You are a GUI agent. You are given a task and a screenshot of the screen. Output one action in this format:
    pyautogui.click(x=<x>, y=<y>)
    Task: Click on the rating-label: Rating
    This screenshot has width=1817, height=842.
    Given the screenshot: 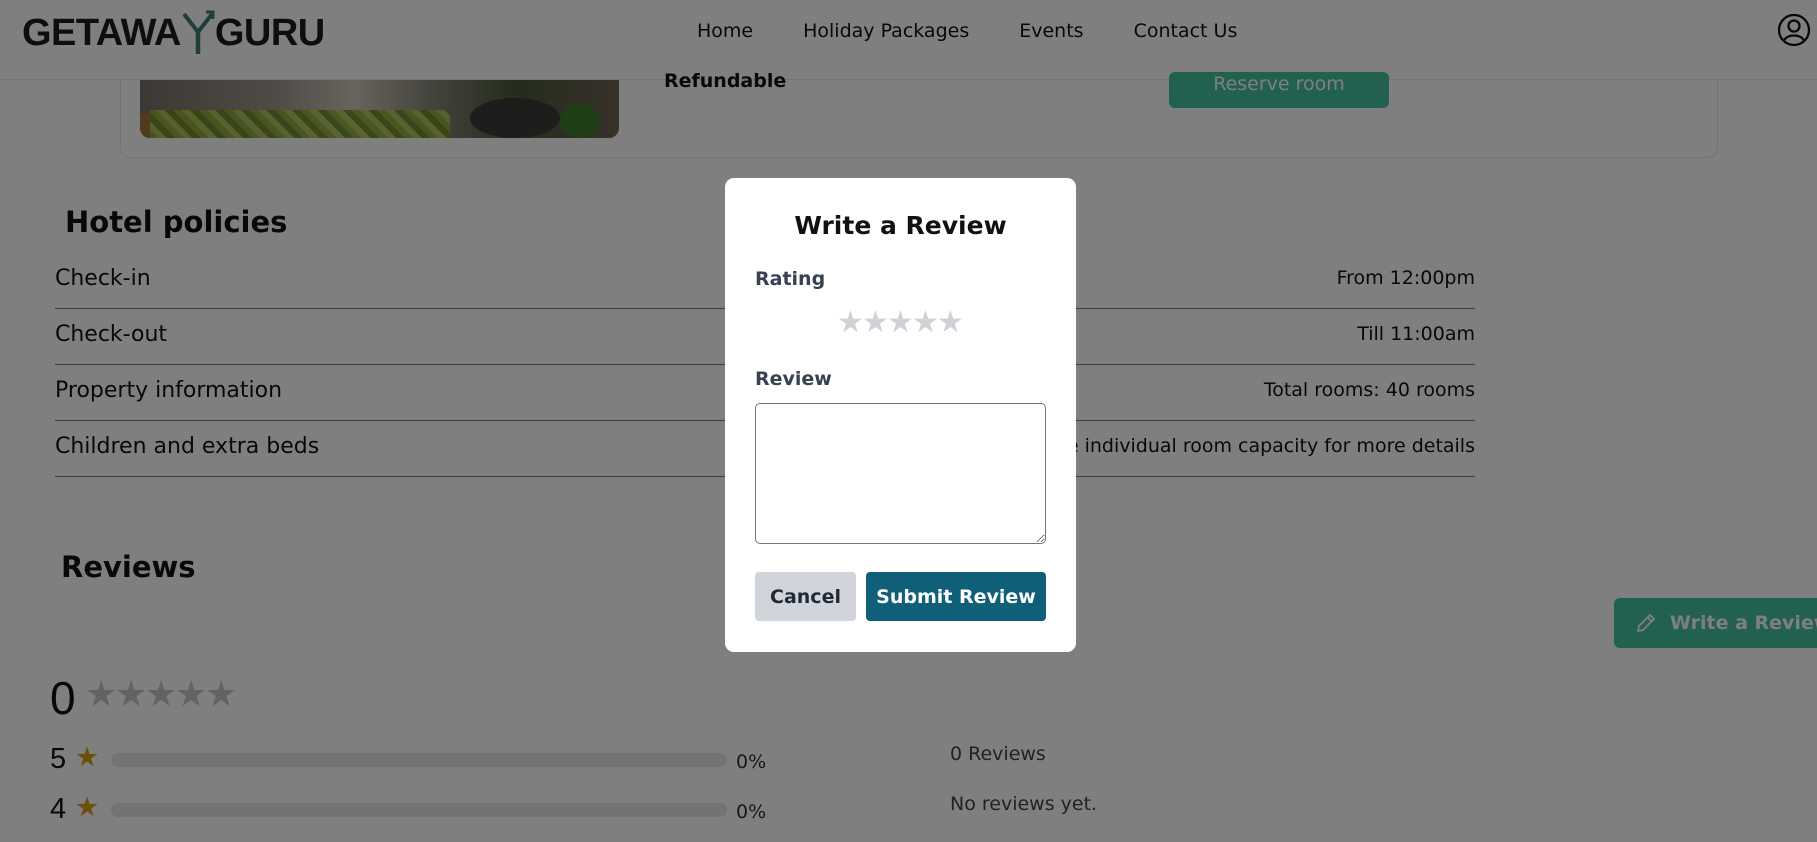 What is the action you would take?
    pyautogui.click(x=790, y=279)
    